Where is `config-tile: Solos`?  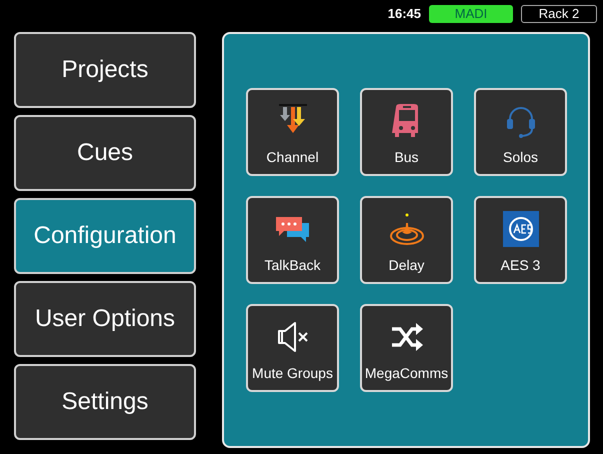
config-tile: Solos is located at coordinates (520, 132).